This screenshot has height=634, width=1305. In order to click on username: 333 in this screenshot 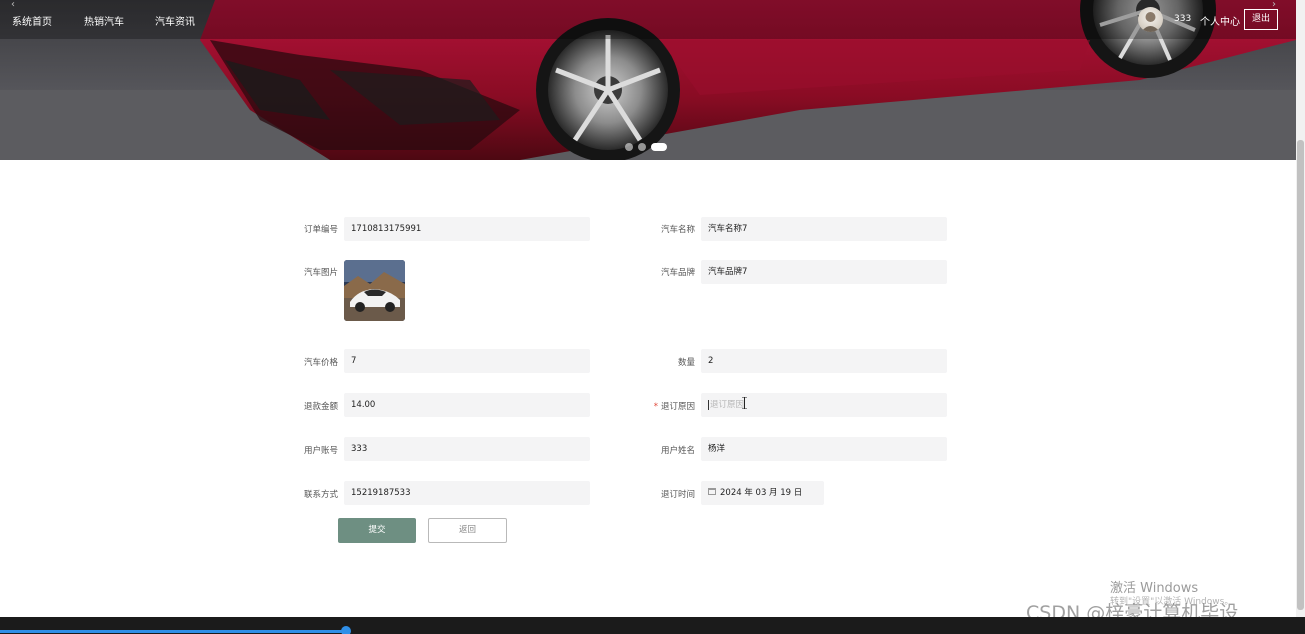, I will do `click(1183, 19)`.